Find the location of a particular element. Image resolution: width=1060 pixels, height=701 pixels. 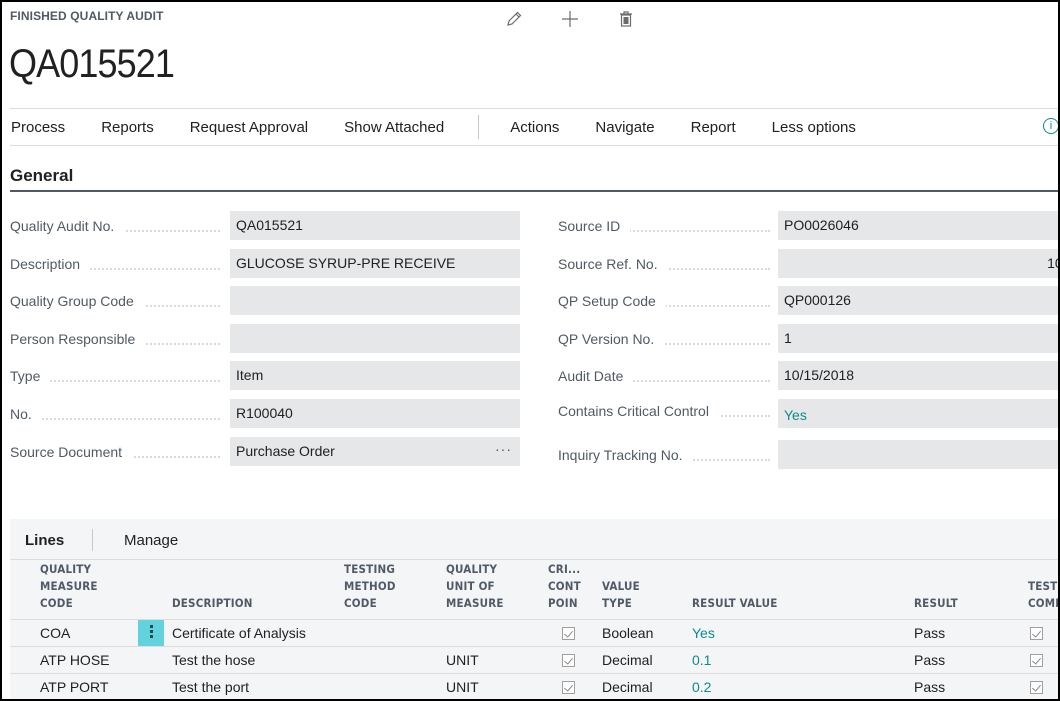

col-header-result: RESULT is located at coordinates (959, 590).